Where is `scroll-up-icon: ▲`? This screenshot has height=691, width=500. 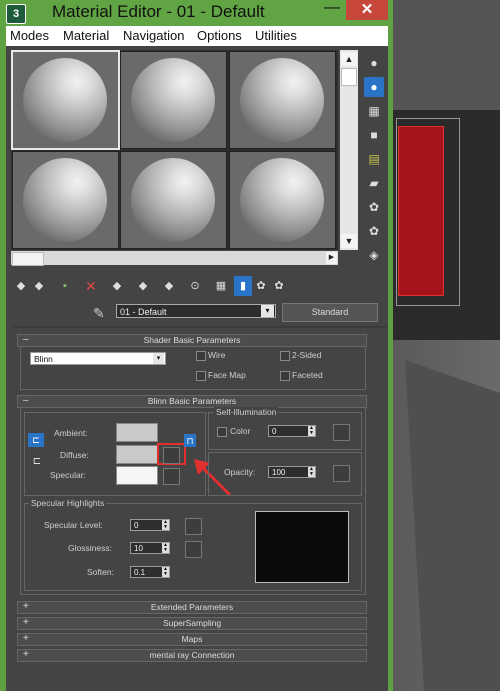 scroll-up-icon: ▲ is located at coordinates (349, 59).